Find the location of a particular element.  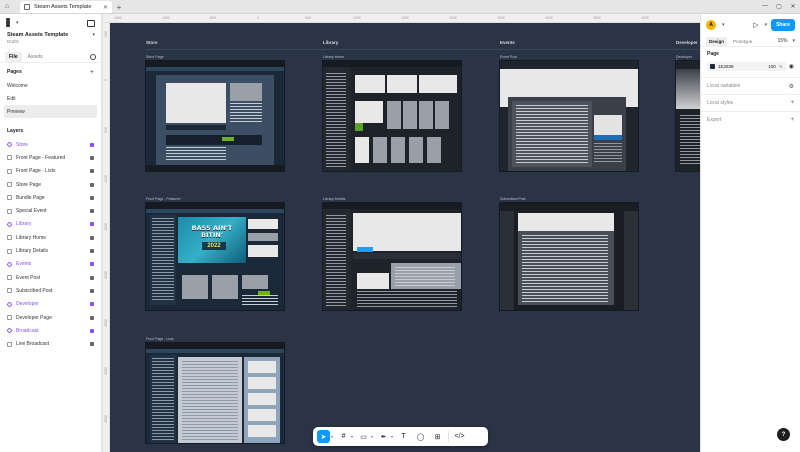

share-button: Share is located at coordinates (783, 25).